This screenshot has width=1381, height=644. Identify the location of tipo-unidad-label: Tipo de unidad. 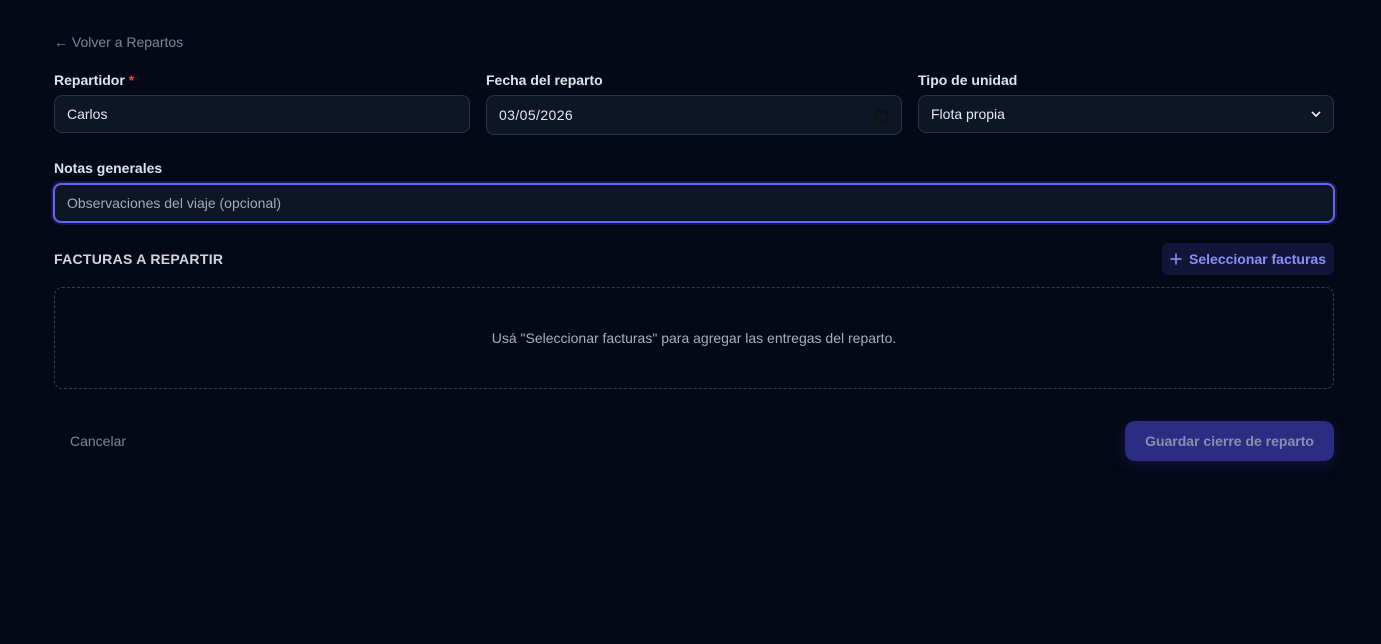
(968, 80).